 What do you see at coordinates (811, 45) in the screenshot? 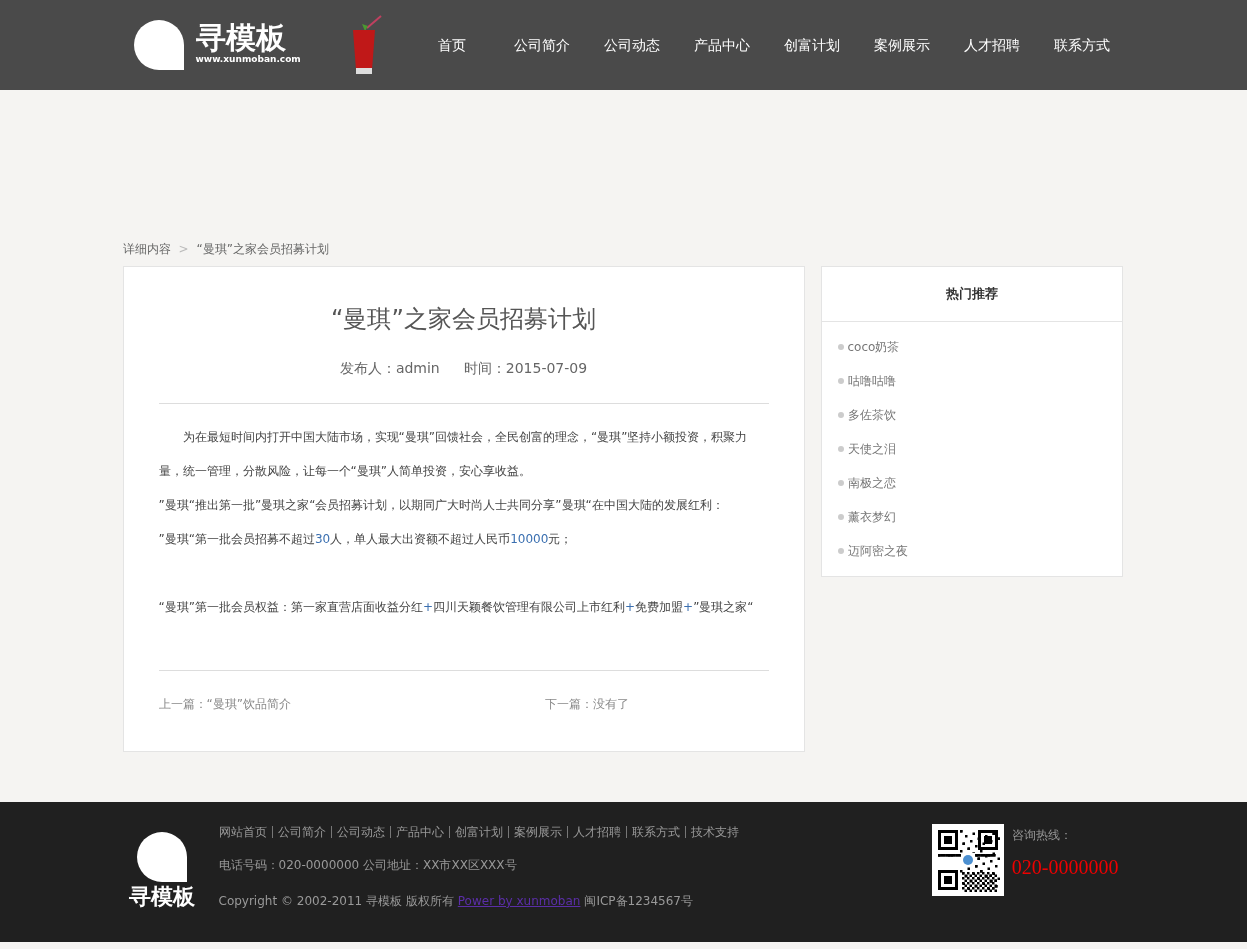
I see `nav-link: 创富计划` at bounding box center [811, 45].